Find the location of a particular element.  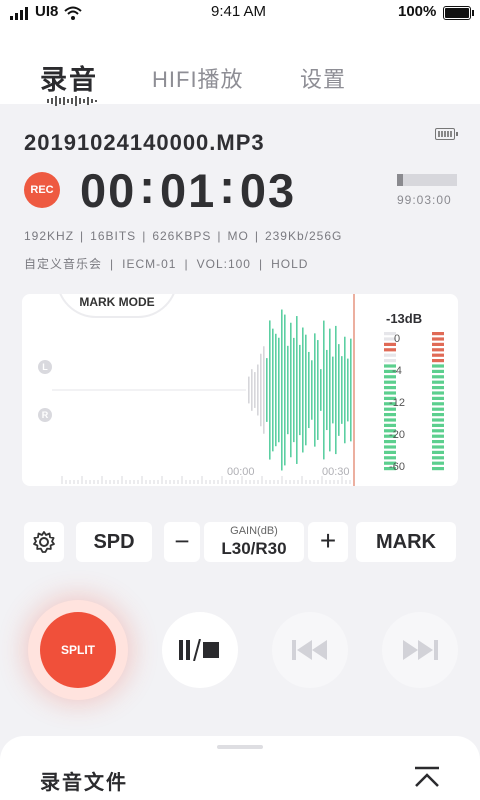

carrier-label: UI8 is located at coordinates (47, 11).